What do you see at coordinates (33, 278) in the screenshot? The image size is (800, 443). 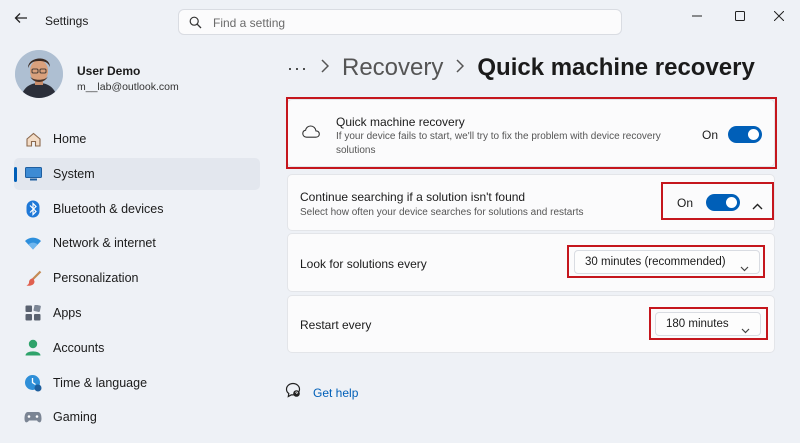 I see `brush-icon` at bounding box center [33, 278].